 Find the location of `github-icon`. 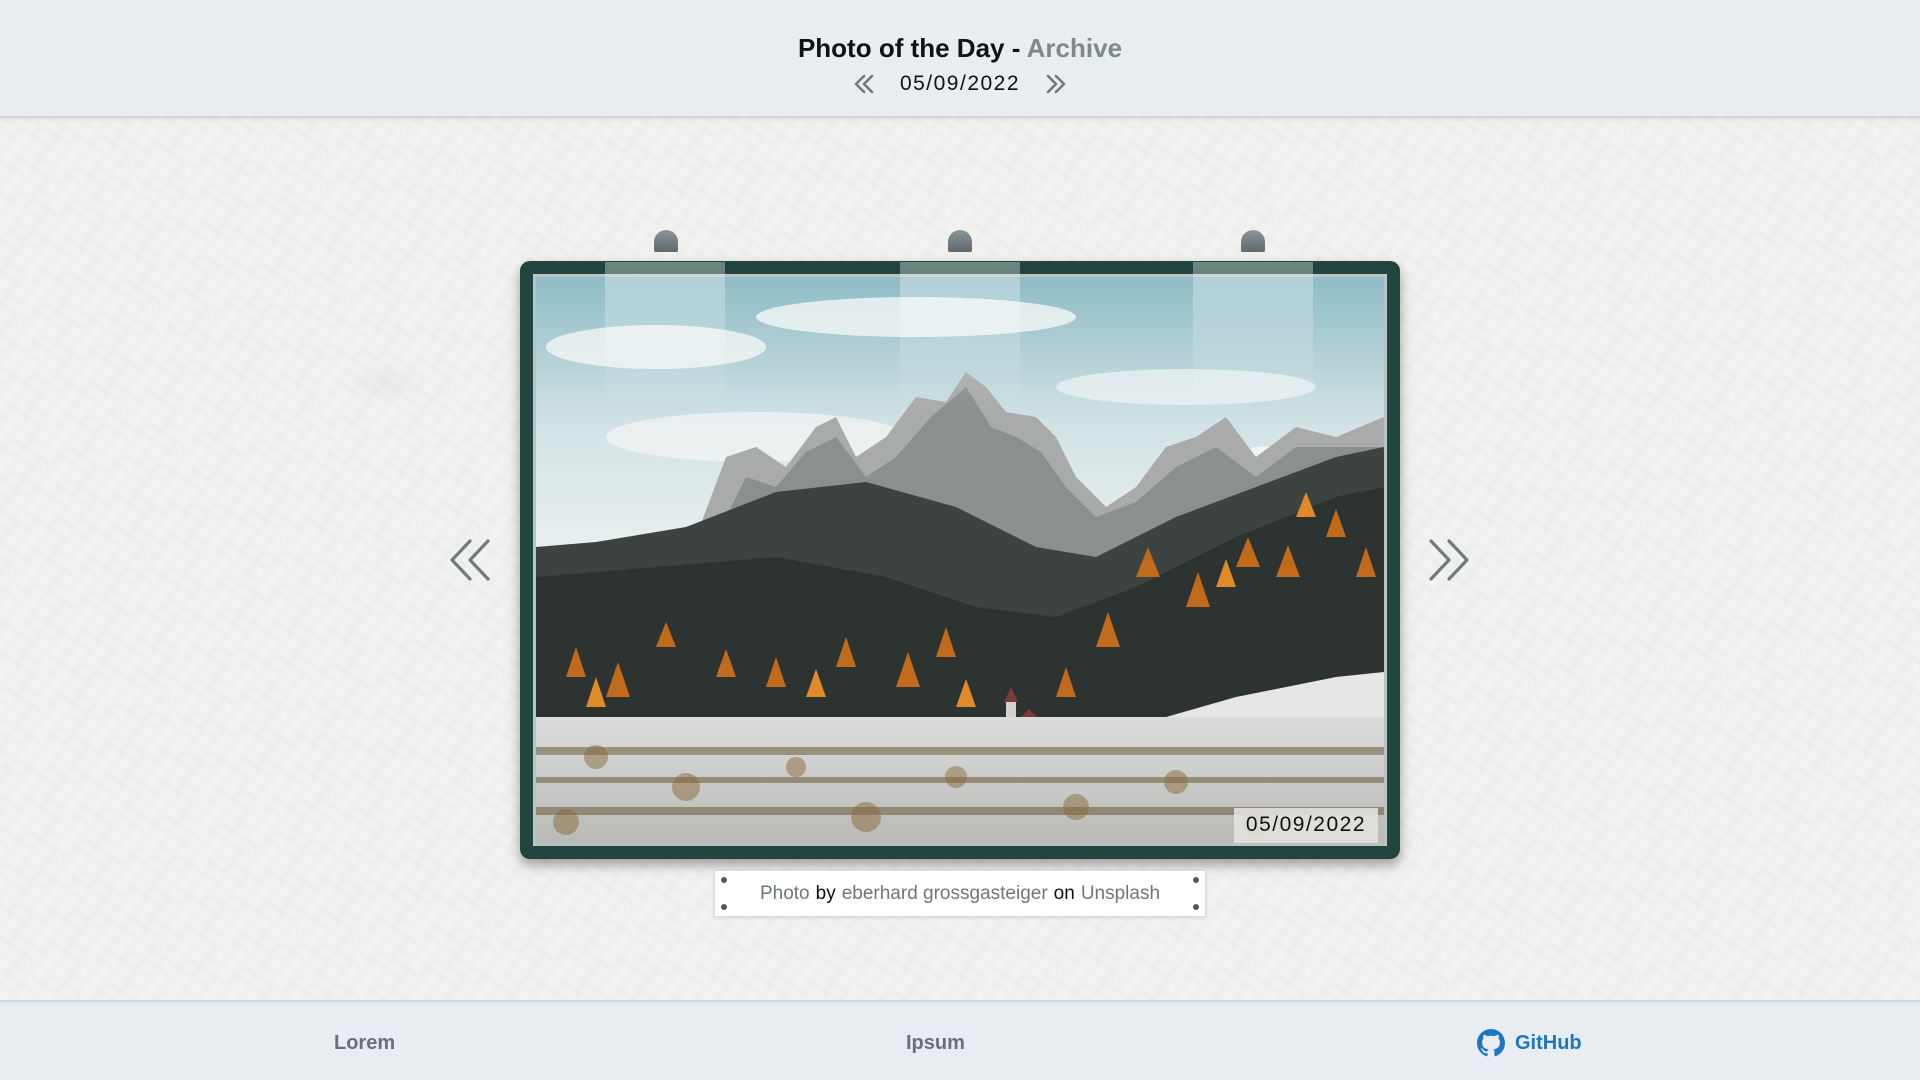

github-icon is located at coordinates (1491, 1043).